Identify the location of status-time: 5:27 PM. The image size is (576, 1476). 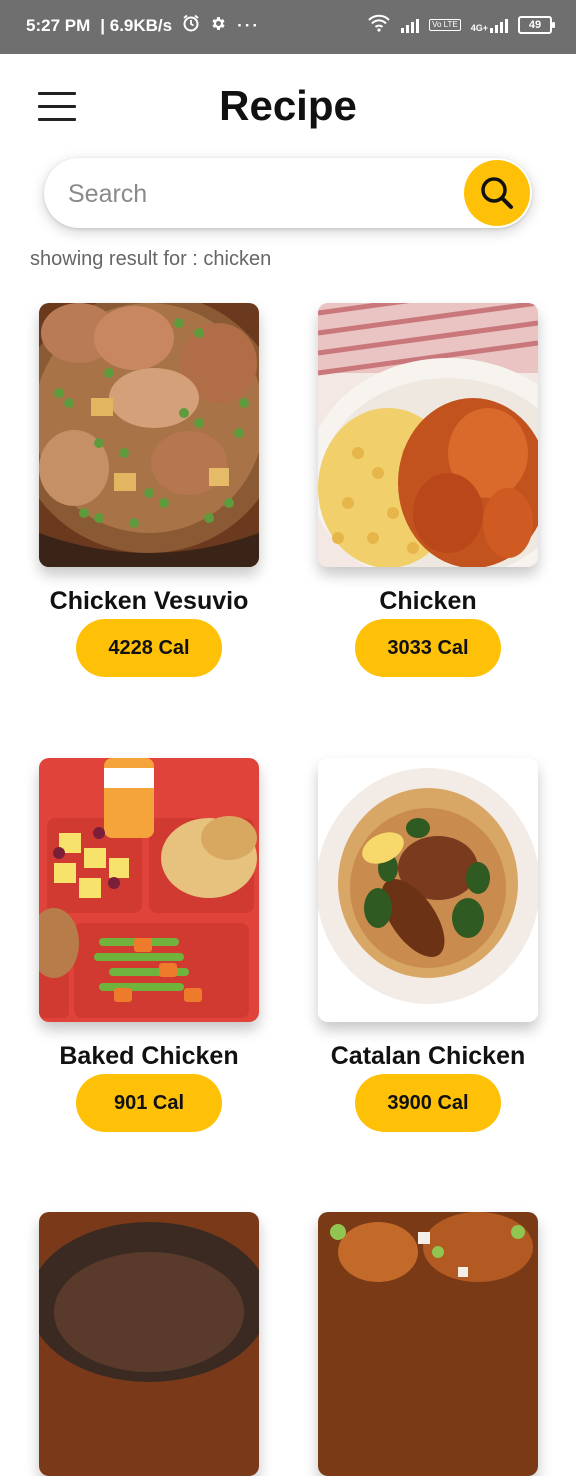
(58, 25).